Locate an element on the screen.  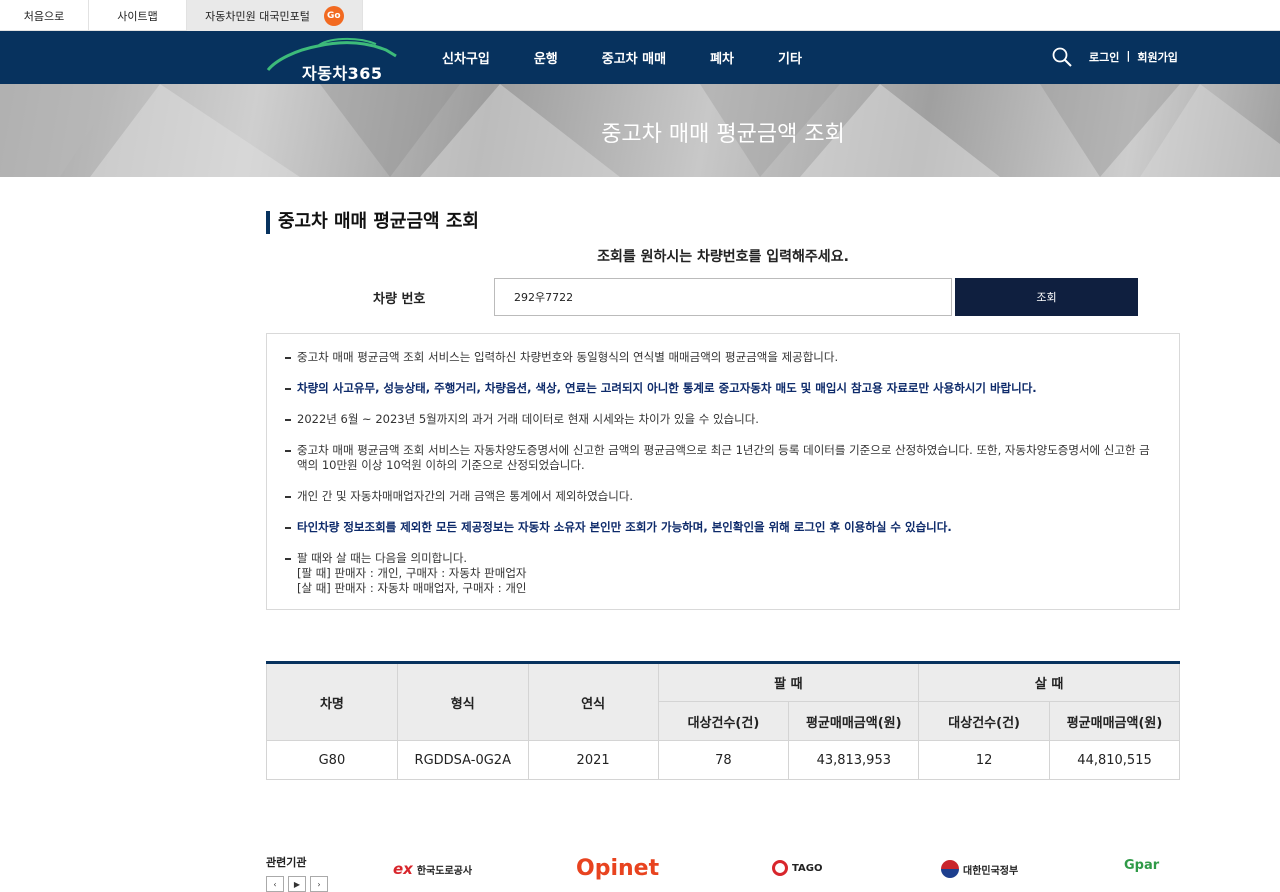
opinet-logo-text: Opinet is located at coordinates (618, 868).